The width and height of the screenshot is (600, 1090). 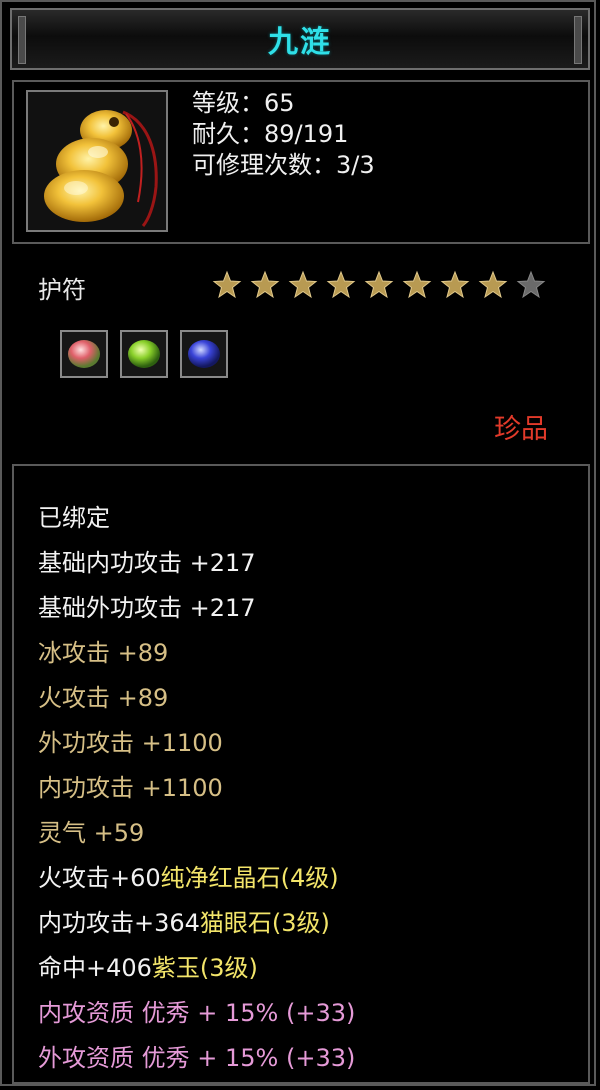 I want to click on item-type: 护符, so click(x=62, y=290).